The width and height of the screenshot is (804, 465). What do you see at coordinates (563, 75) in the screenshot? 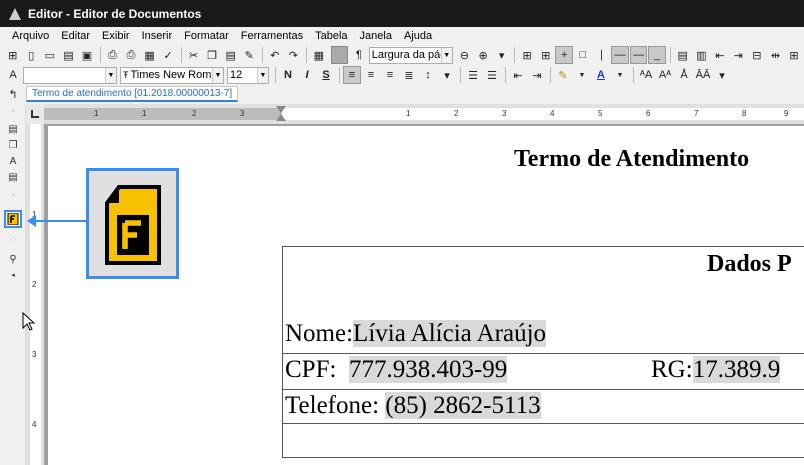
I see `highlight-color-icon: ✎` at bounding box center [563, 75].